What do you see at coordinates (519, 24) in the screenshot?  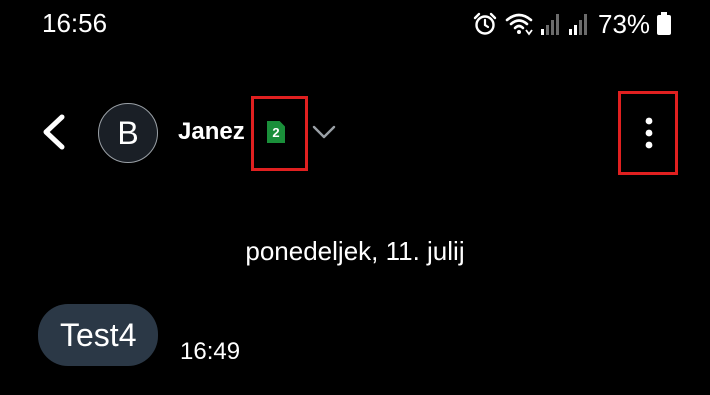 I see `wifi-icon` at bounding box center [519, 24].